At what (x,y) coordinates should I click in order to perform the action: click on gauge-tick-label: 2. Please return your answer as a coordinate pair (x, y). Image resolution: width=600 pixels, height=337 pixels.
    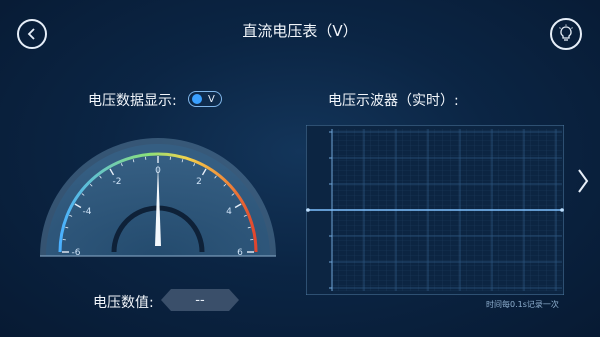
    Looking at the image, I should click on (199, 182).